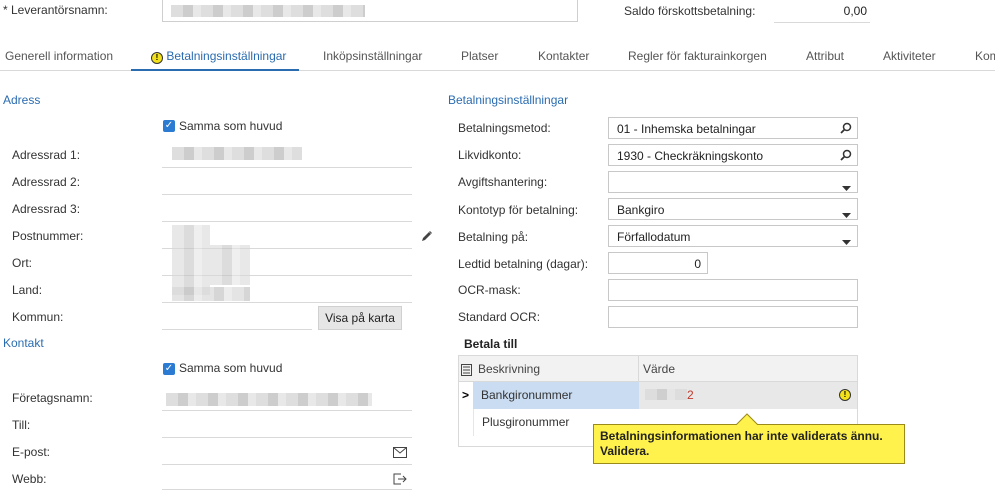 The height and width of the screenshot is (490, 995). I want to click on website-field, so click(287, 479).